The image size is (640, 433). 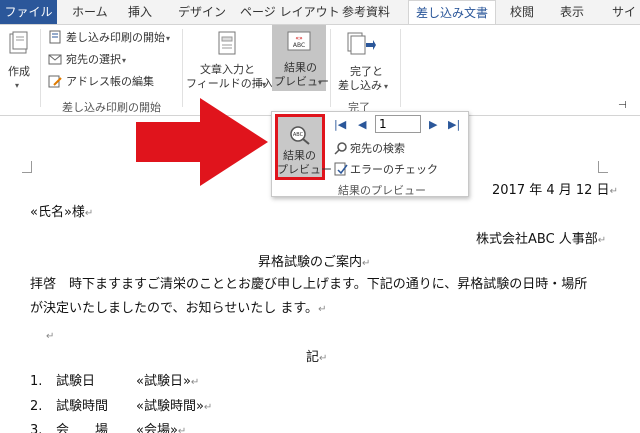 I want to click on write-insert-fields-button: 文章入力と フィールドの挿入 ▾, so click(x=230, y=62).